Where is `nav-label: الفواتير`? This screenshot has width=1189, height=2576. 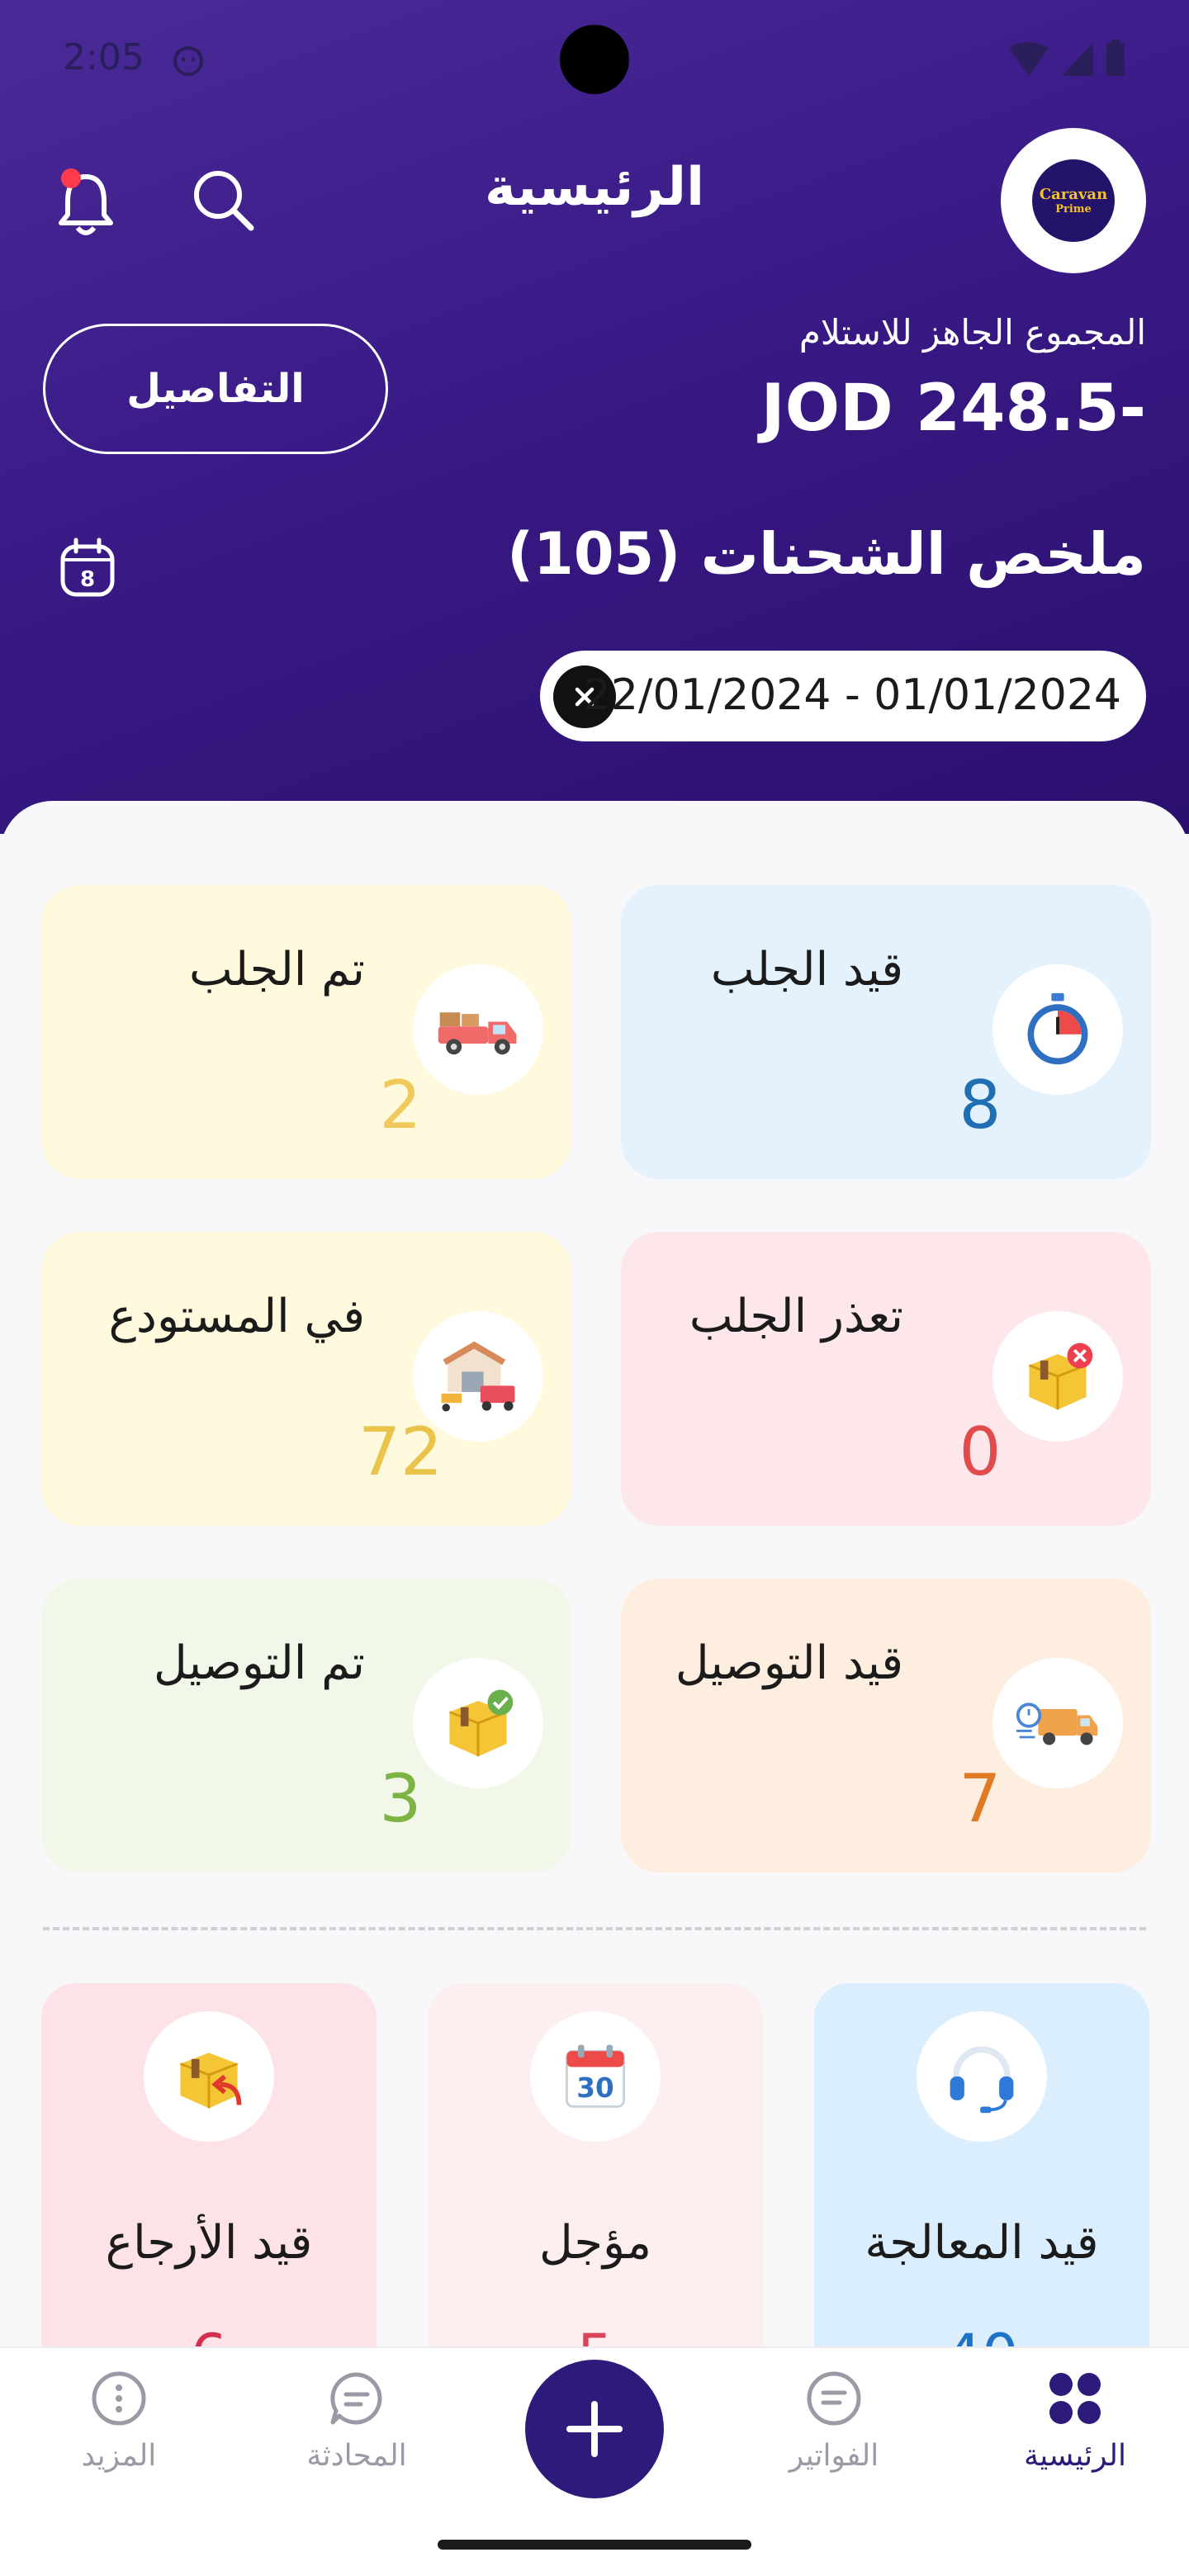
nav-label: الفواتير is located at coordinates (834, 2456).